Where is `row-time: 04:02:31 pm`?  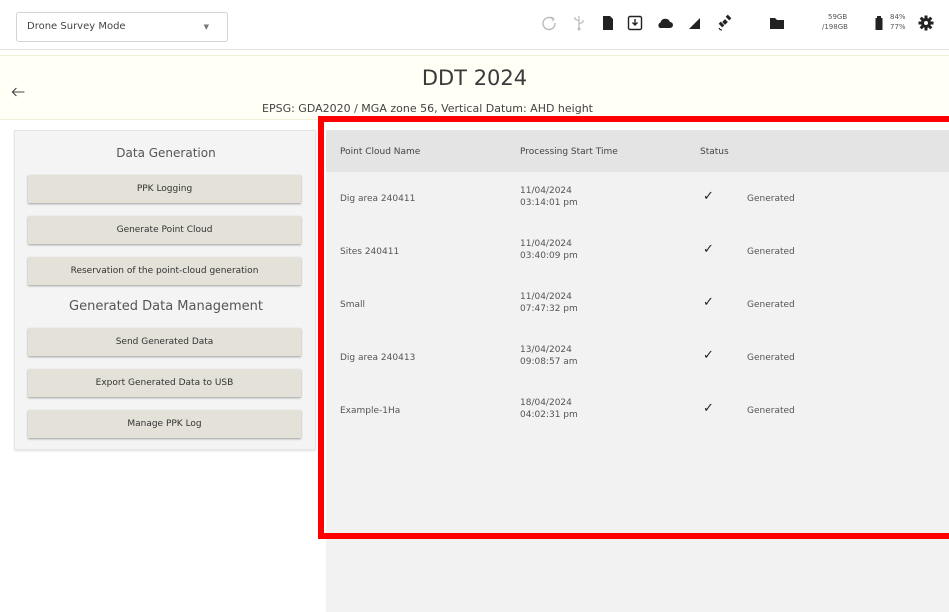
row-time: 04:02:31 pm is located at coordinates (549, 415).